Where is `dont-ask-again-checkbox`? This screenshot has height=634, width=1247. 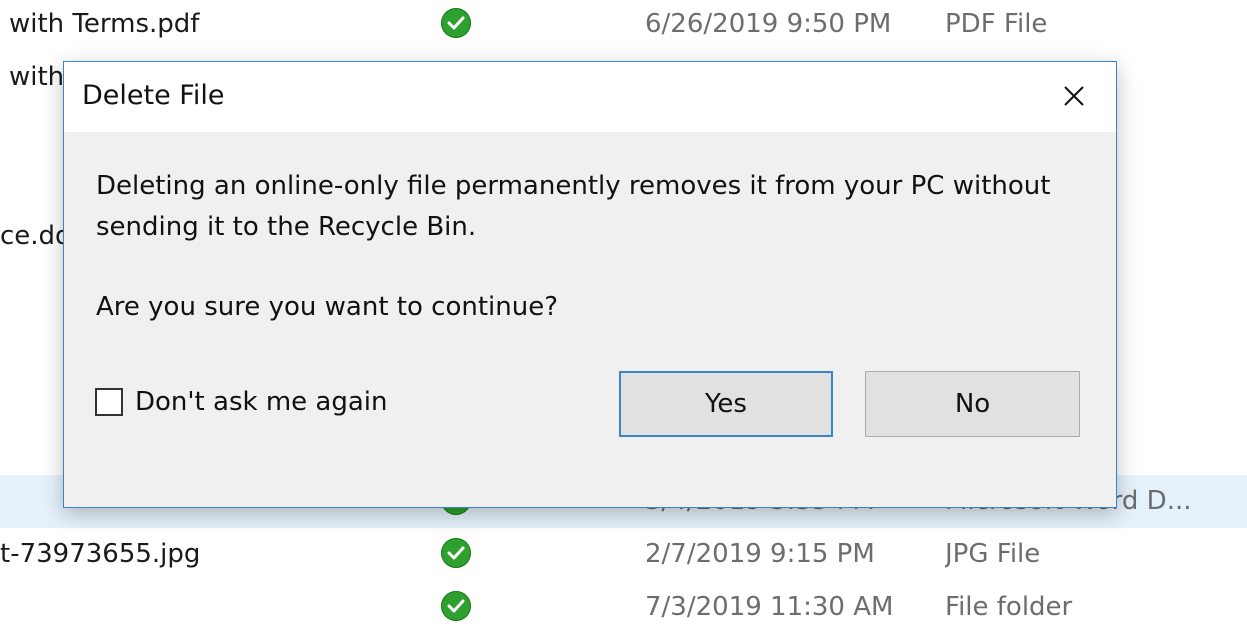 dont-ask-again-checkbox is located at coordinates (109, 402).